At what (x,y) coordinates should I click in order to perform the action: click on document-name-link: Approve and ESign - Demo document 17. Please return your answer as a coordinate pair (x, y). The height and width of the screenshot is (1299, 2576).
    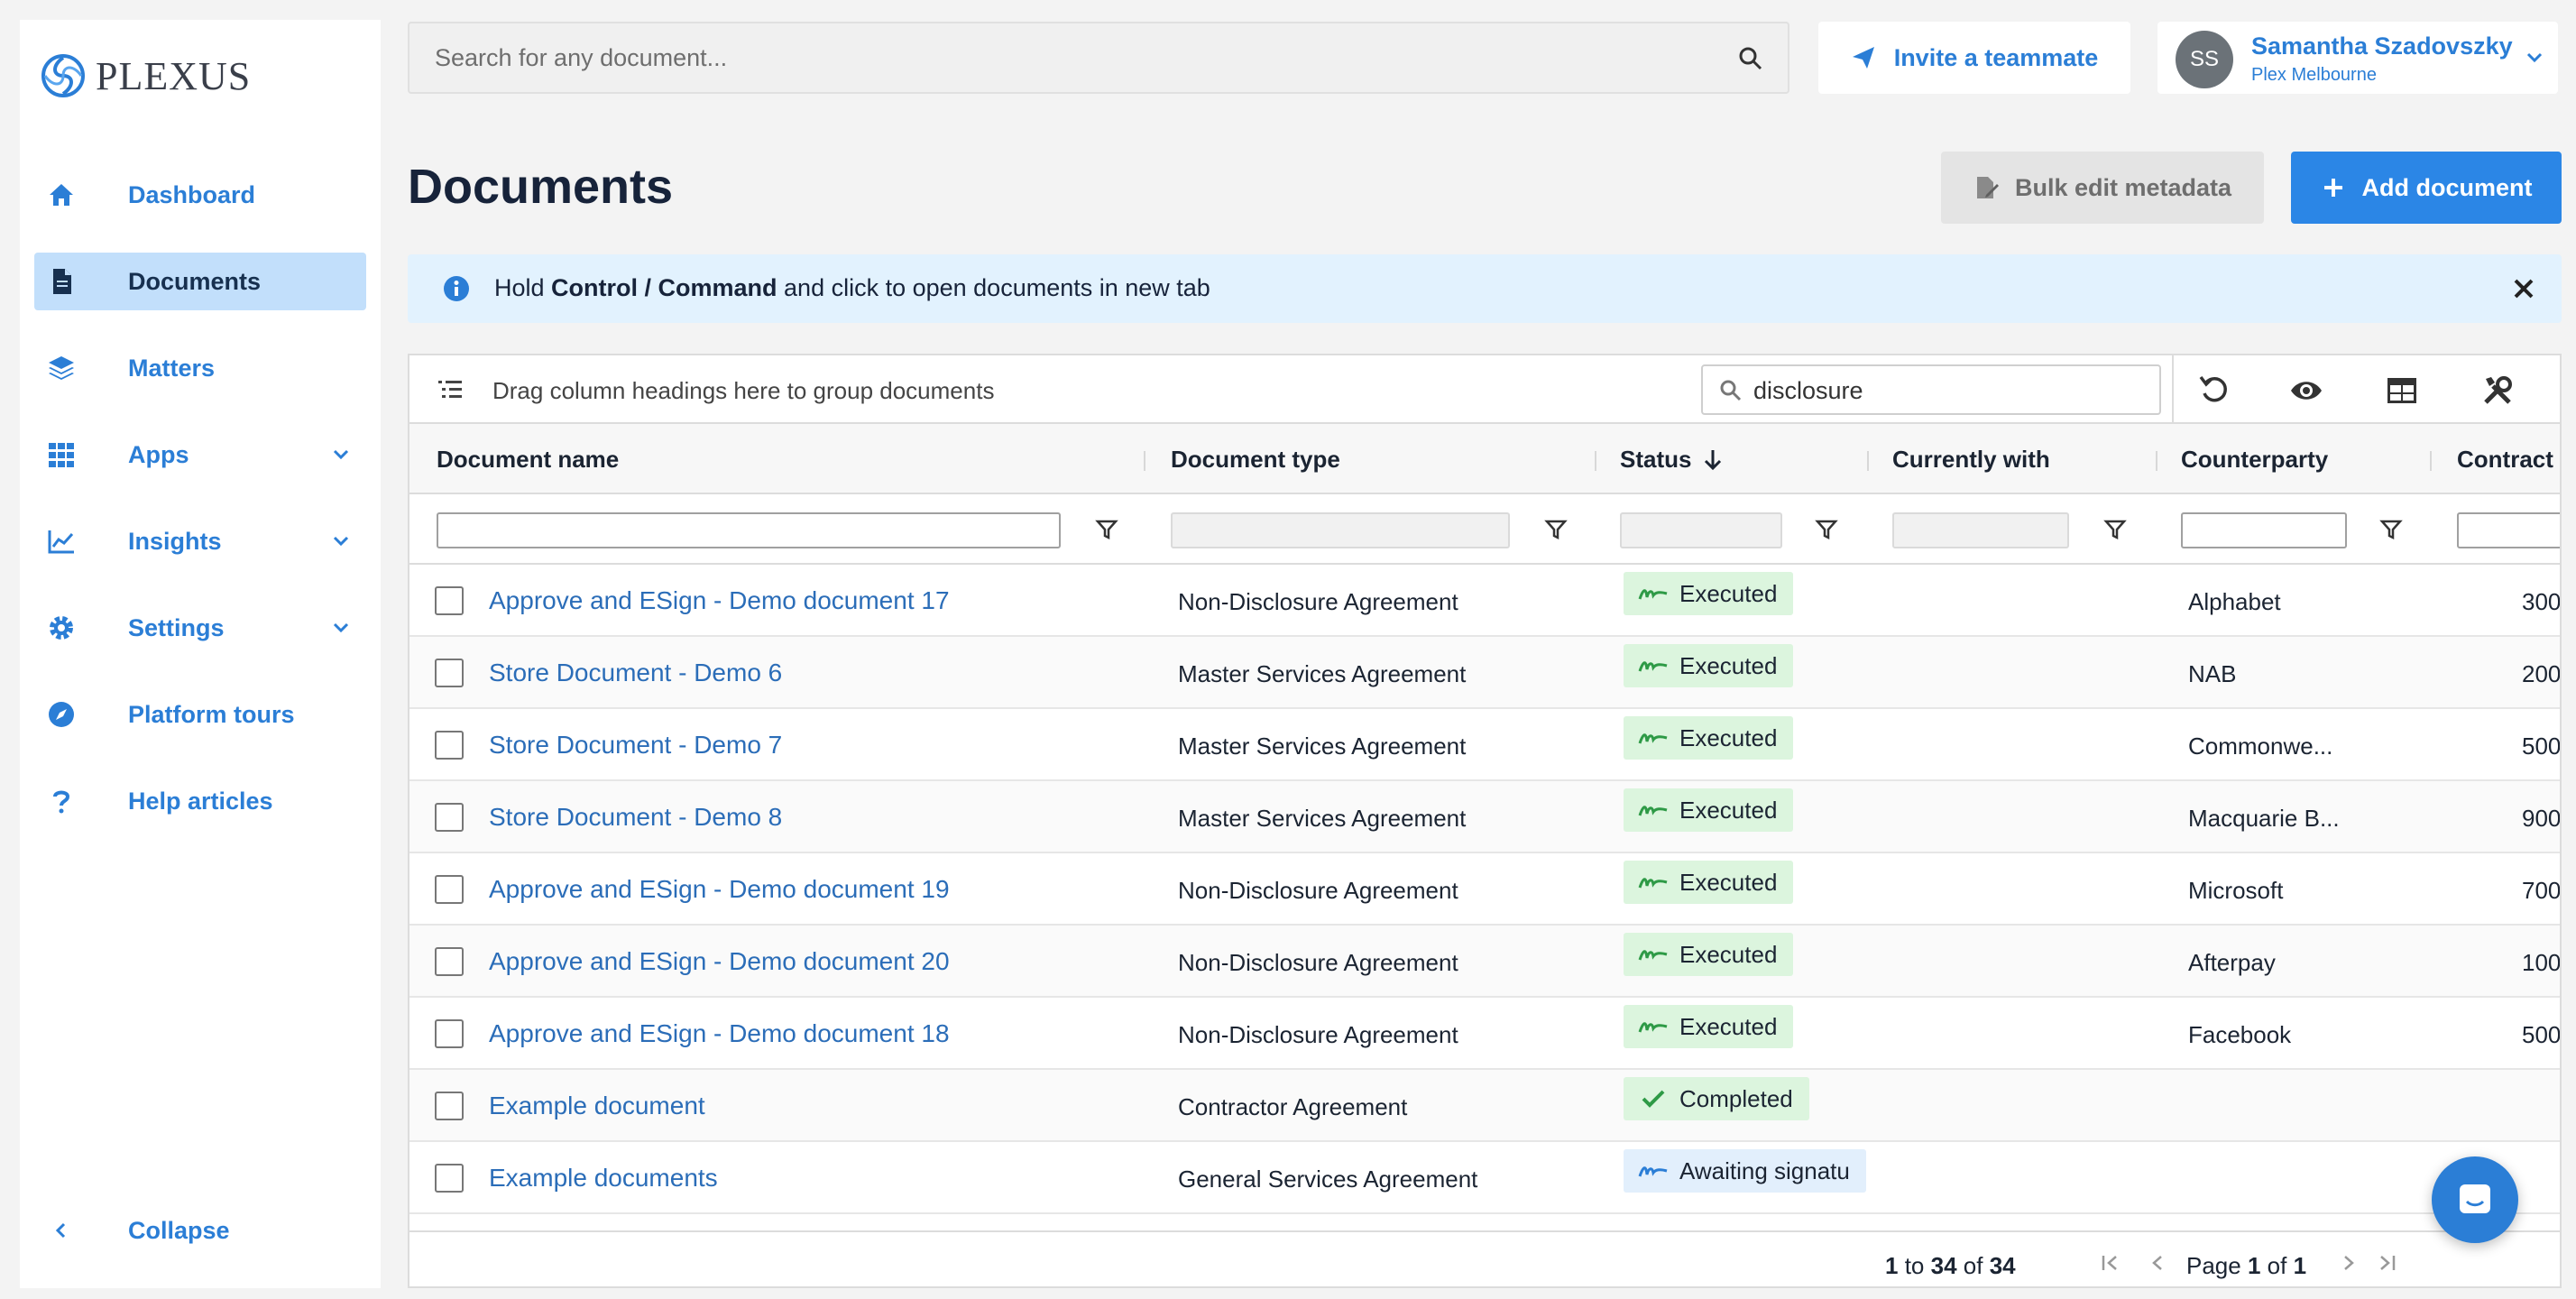
    Looking at the image, I should click on (720, 600).